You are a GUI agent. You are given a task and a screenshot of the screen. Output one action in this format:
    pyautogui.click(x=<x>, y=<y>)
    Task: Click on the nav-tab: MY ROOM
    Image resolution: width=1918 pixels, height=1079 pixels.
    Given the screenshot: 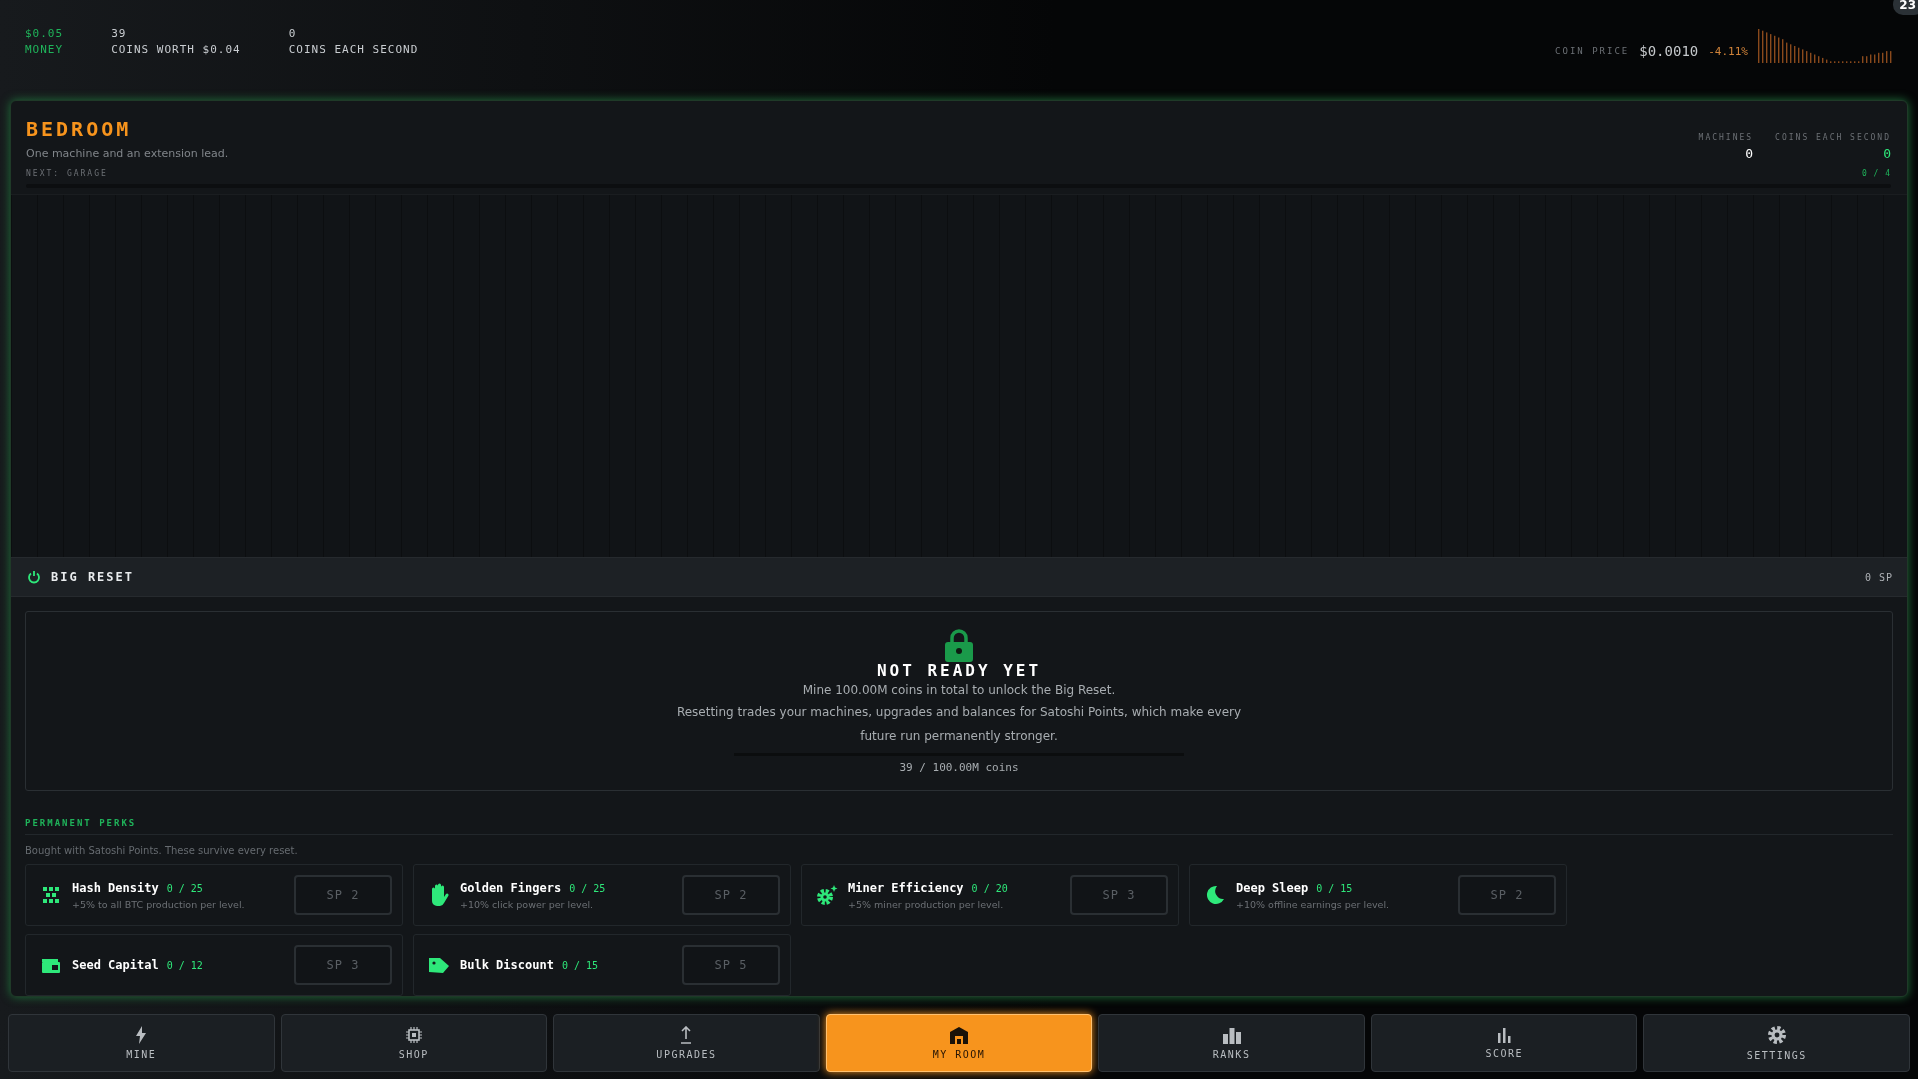 What is the action you would take?
    pyautogui.click(x=959, y=1043)
    